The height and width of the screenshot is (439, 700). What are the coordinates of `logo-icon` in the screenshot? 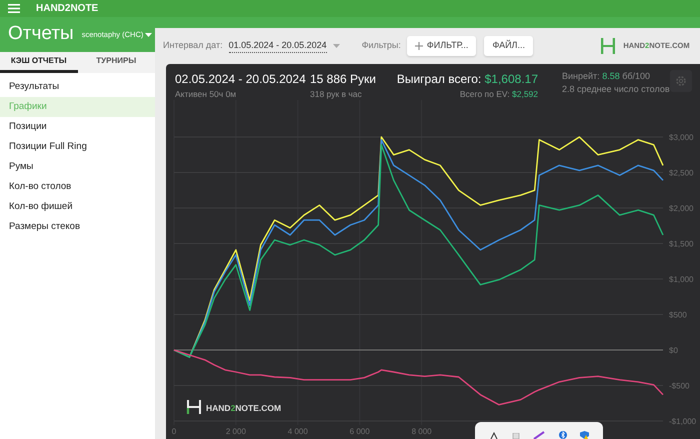 It's located at (608, 46).